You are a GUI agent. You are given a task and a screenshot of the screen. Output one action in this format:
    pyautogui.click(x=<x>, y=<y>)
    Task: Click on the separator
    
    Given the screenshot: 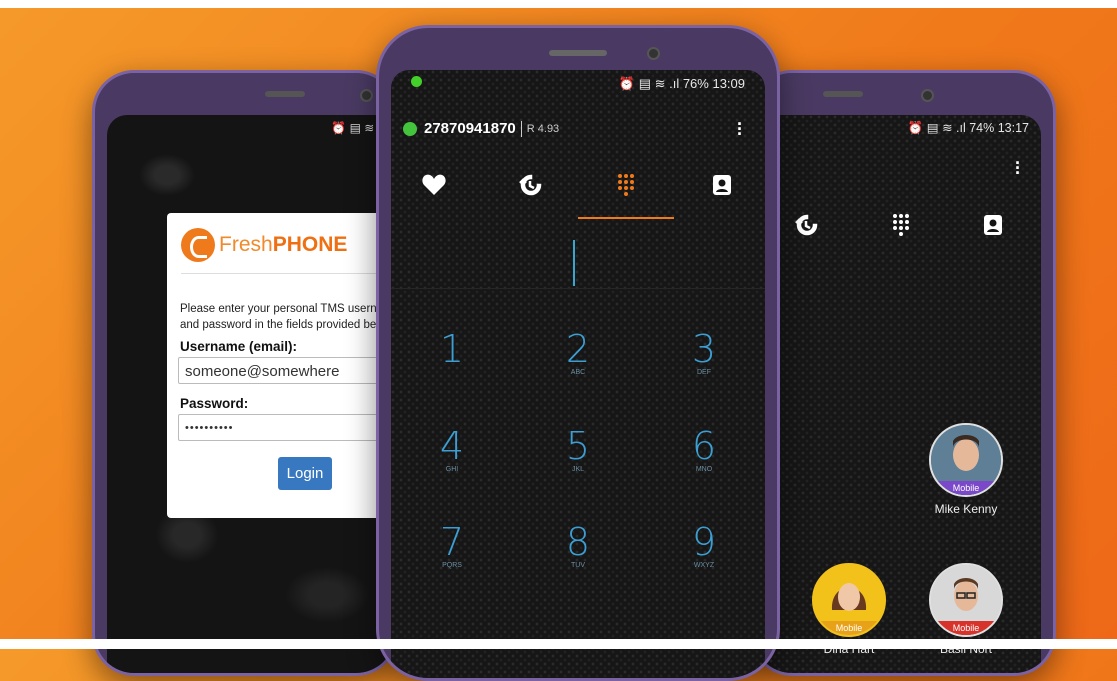 What is the action you would take?
    pyautogui.click(x=521, y=128)
    